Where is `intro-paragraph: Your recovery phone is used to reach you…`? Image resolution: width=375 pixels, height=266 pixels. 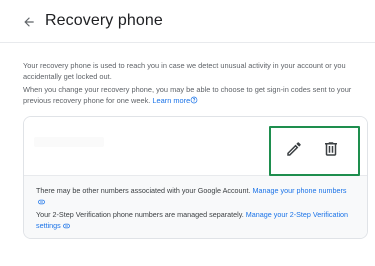 intro-paragraph: Your recovery phone is used to reach you… is located at coordinates (184, 71).